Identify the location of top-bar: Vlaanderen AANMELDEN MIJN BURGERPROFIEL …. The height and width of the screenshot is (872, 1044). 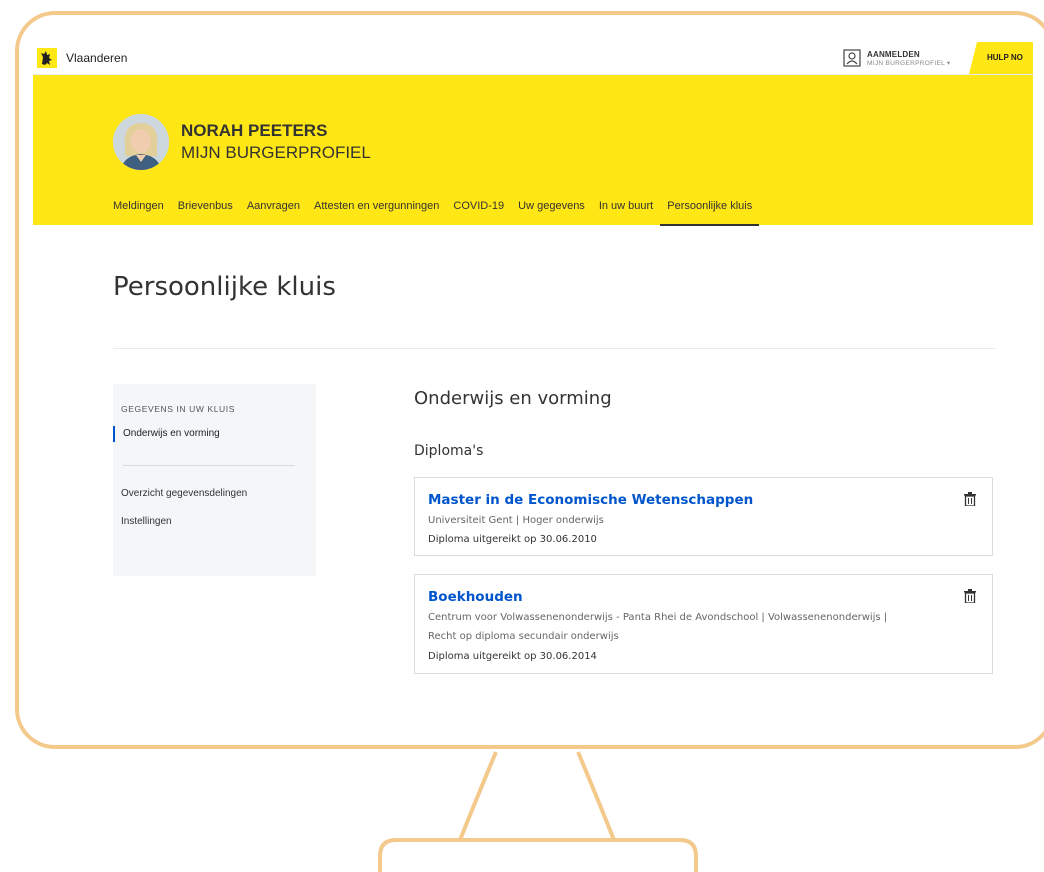
(533, 58).